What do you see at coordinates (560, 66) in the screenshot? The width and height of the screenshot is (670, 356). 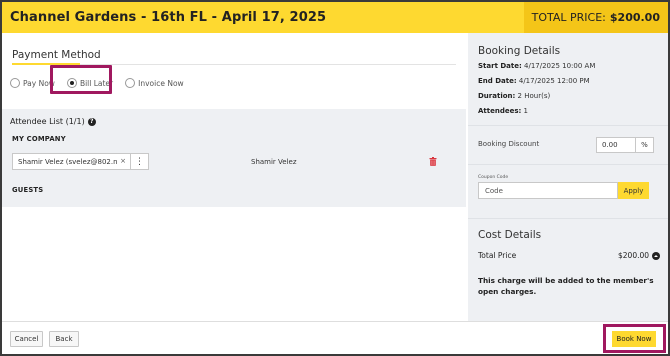 I see `start-date-value: 4/17/2025 10:00 AM` at bounding box center [560, 66].